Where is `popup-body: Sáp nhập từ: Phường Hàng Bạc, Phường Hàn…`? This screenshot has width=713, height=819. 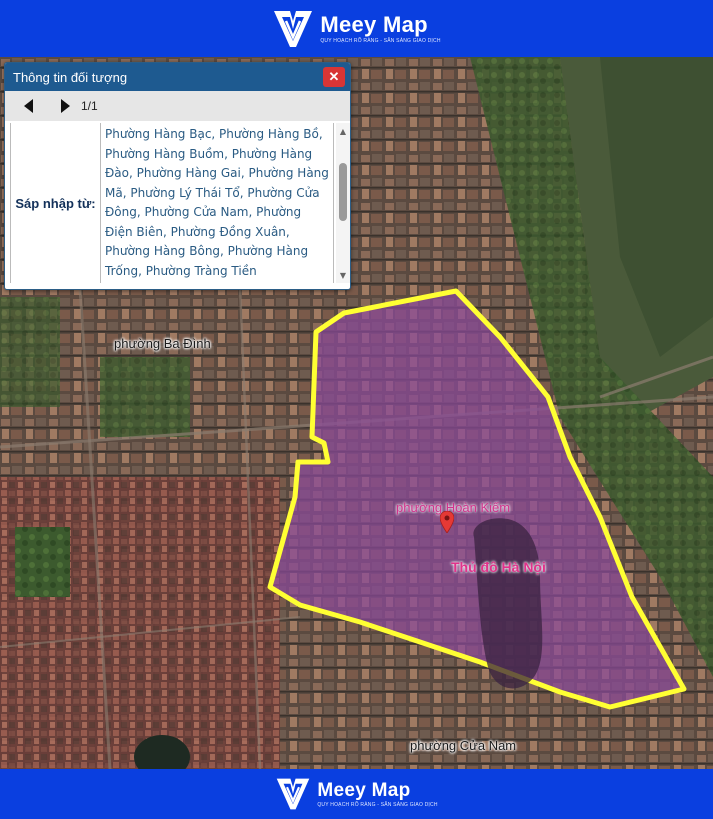 popup-body: Sáp nhập từ: Phường Hàng Bạc, Phường Hàn… is located at coordinates (177, 206).